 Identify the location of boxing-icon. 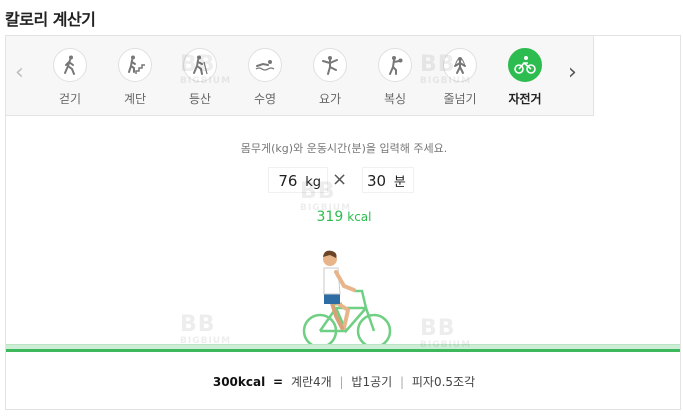
(395, 65).